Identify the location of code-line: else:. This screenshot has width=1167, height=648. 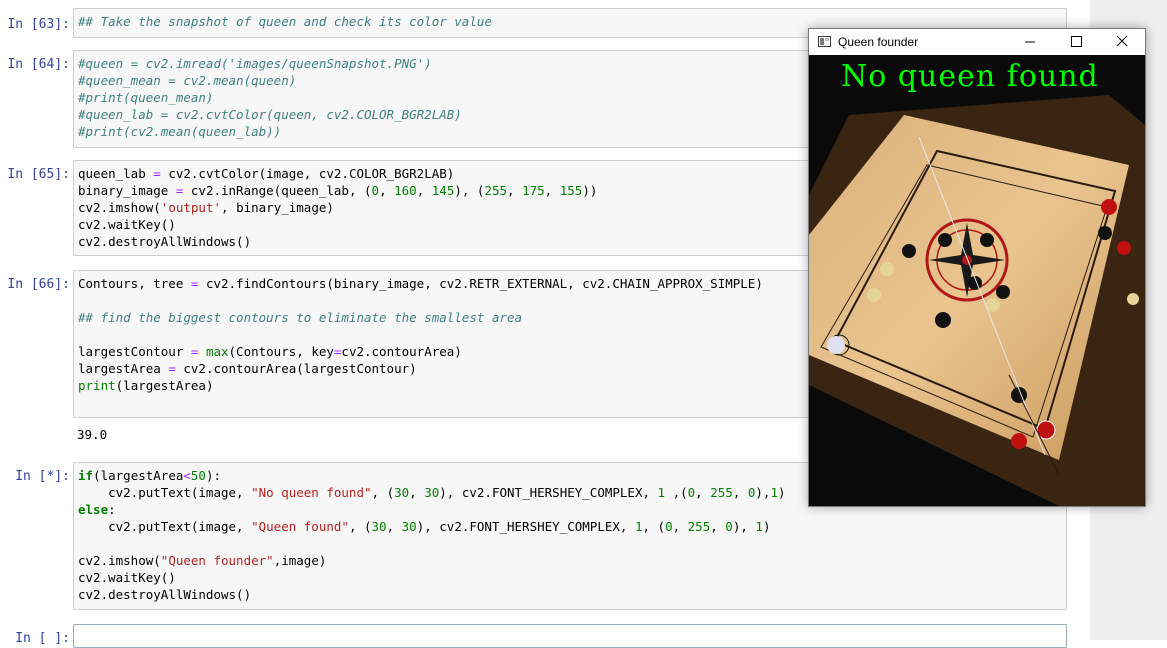
(97, 509).